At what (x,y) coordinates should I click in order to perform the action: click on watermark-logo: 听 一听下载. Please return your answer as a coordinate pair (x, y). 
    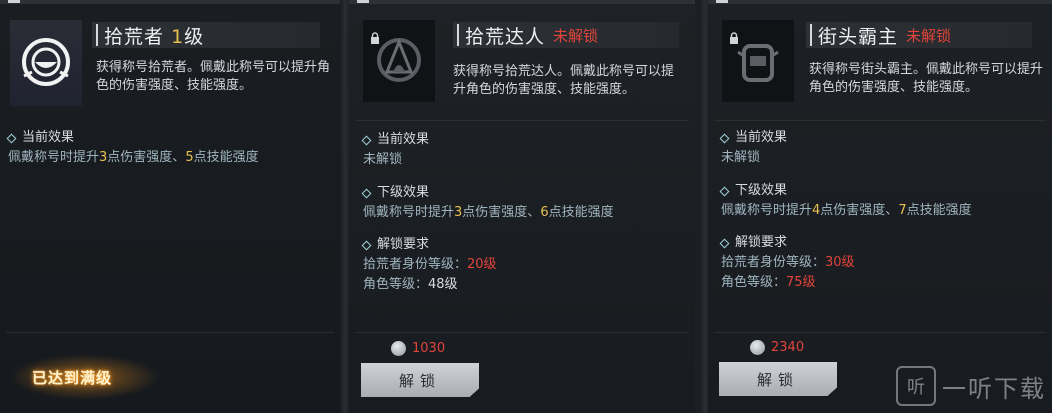
    Looking at the image, I should click on (971, 386).